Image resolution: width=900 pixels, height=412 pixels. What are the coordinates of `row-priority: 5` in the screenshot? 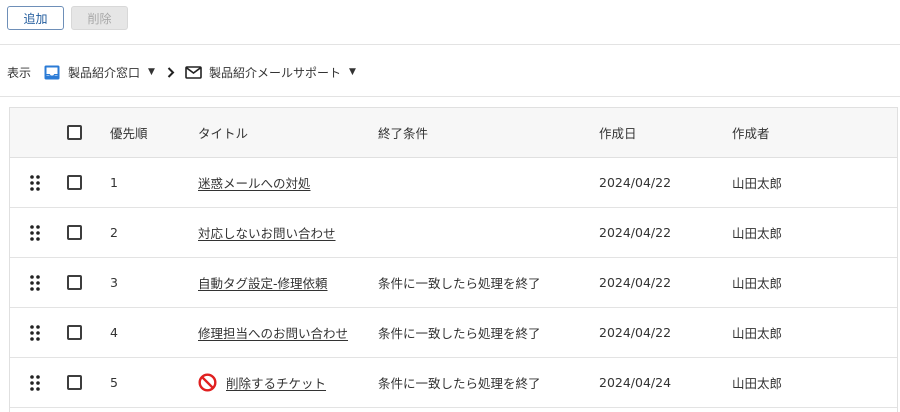 It's located at (114, 382).